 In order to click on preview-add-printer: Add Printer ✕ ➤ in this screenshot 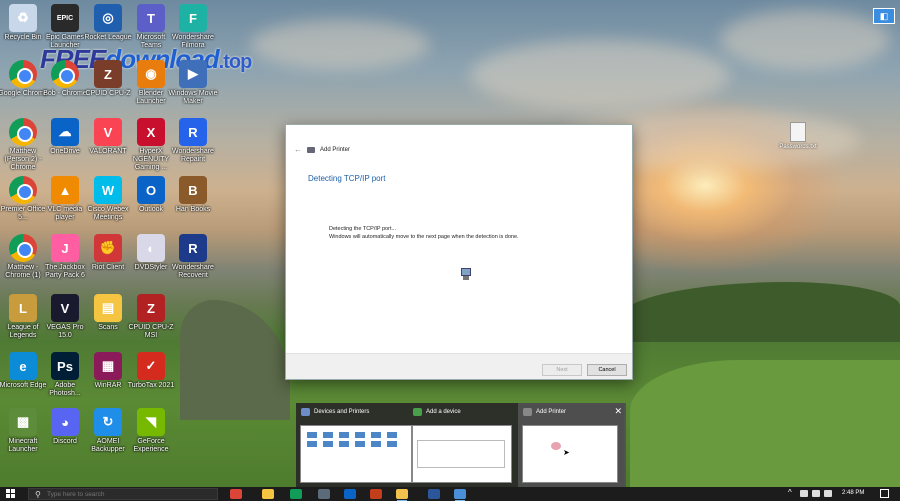, I will do `click(572, 445)`.